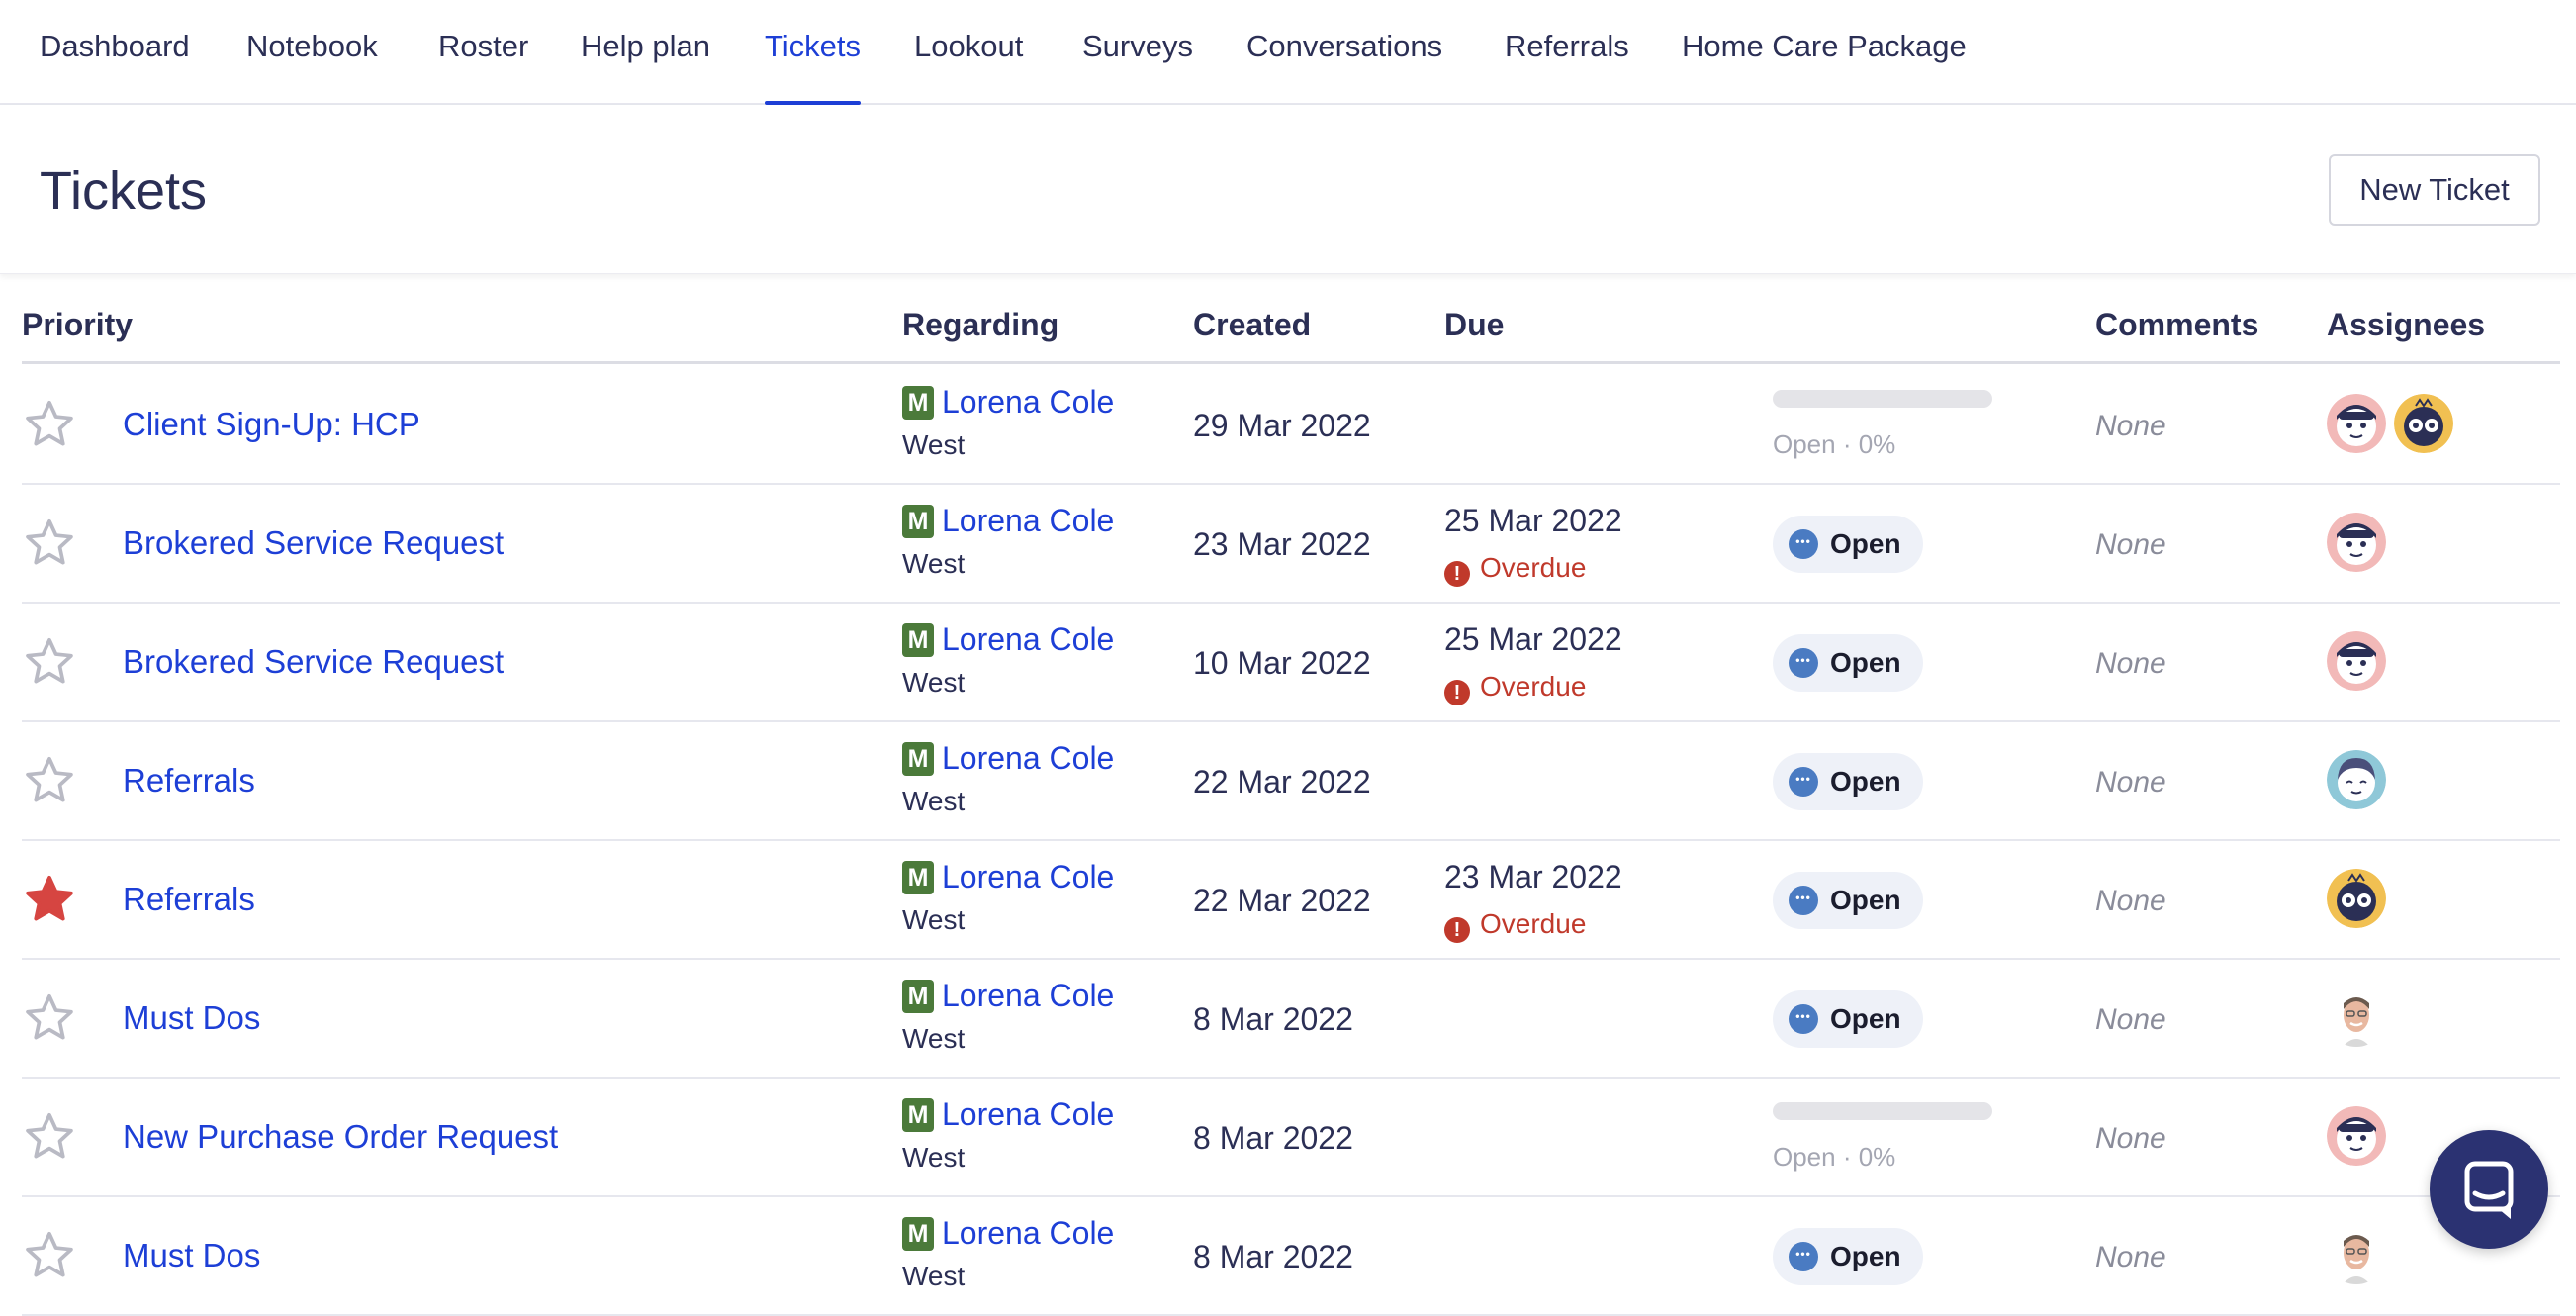 The height and width of the screenshot is (1316, 2576). What do you see at coordinates (1567, 51) in the screenshot?
I see `tab-referrals: Referrals` at bounding box center [1567, 51].